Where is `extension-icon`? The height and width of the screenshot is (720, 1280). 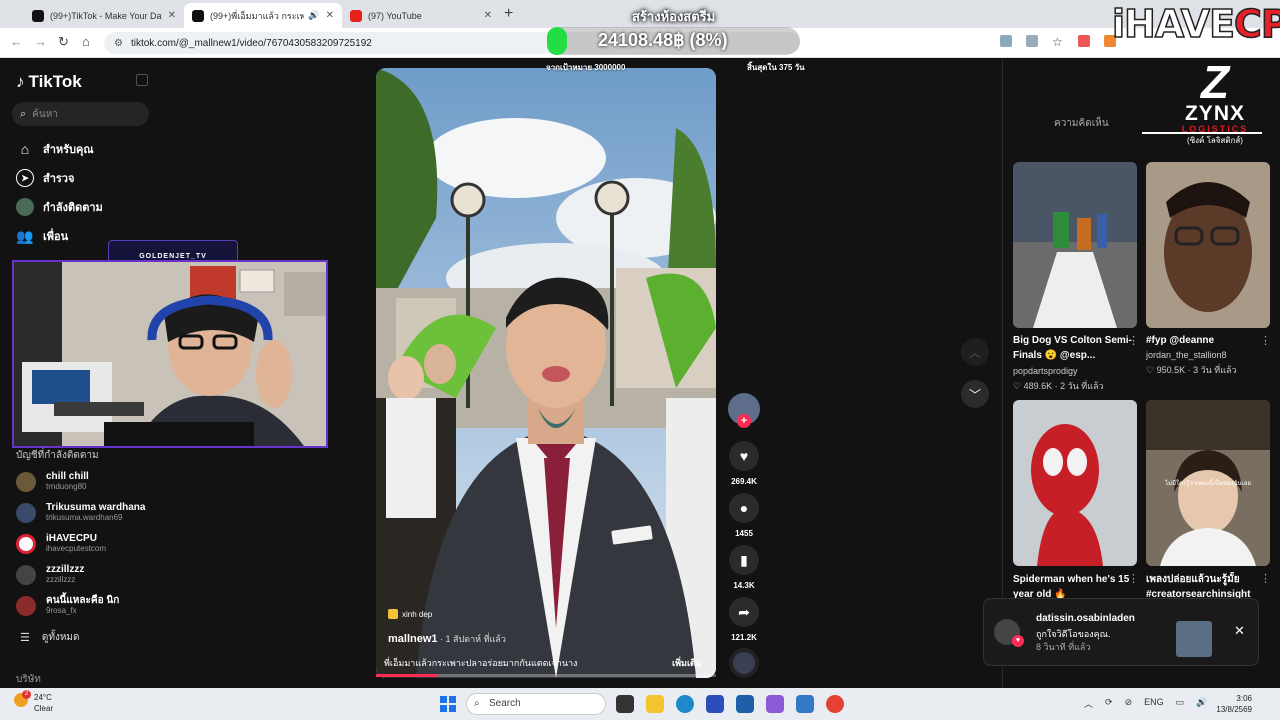 extension-icon is located at coordinates (1084, 41).